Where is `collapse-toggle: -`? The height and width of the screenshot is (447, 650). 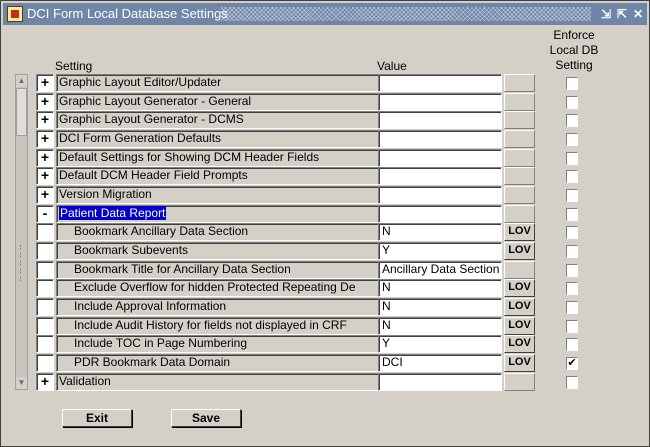
collapse-toggle: - is located at coordinates (45, 214).